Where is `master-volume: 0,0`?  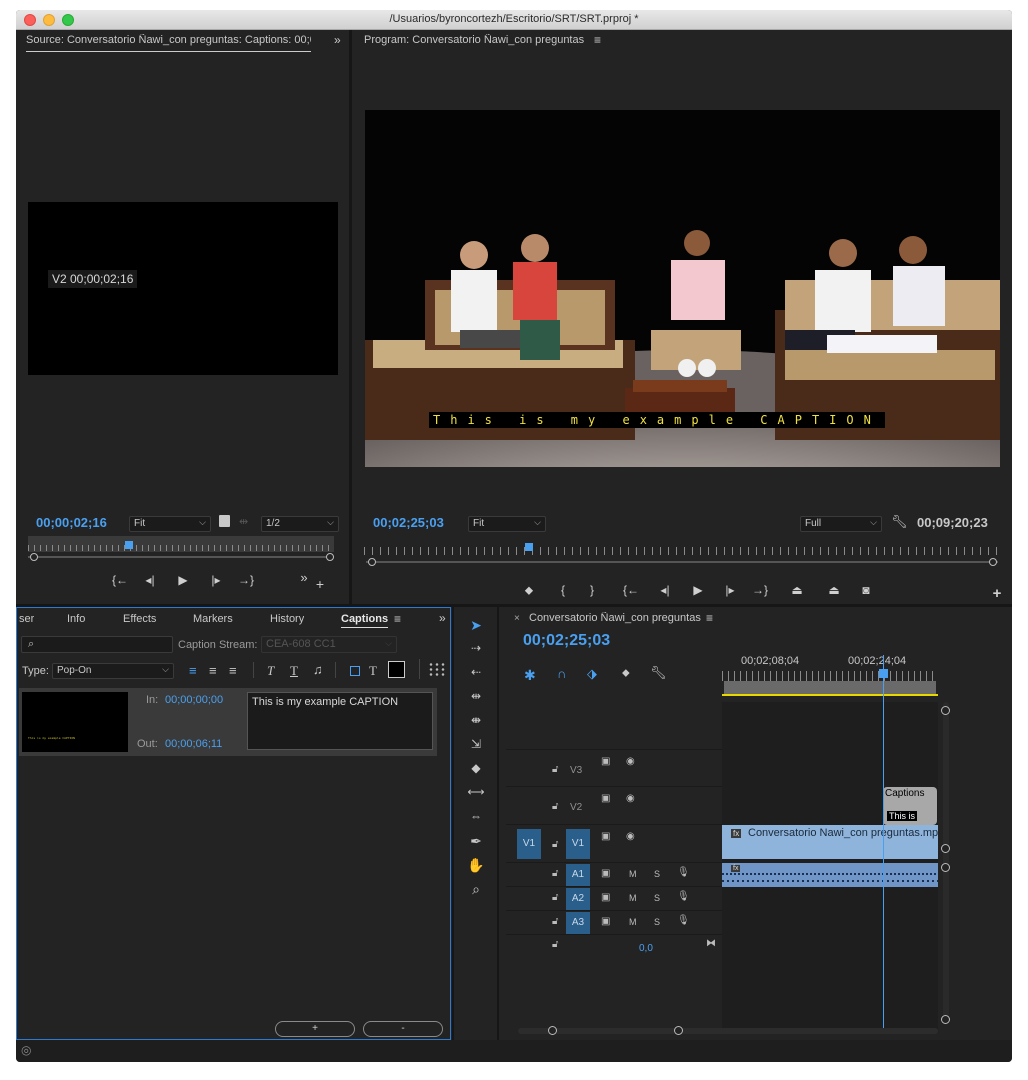
master-volume: 0,0 is located at coordinates (646, 948).